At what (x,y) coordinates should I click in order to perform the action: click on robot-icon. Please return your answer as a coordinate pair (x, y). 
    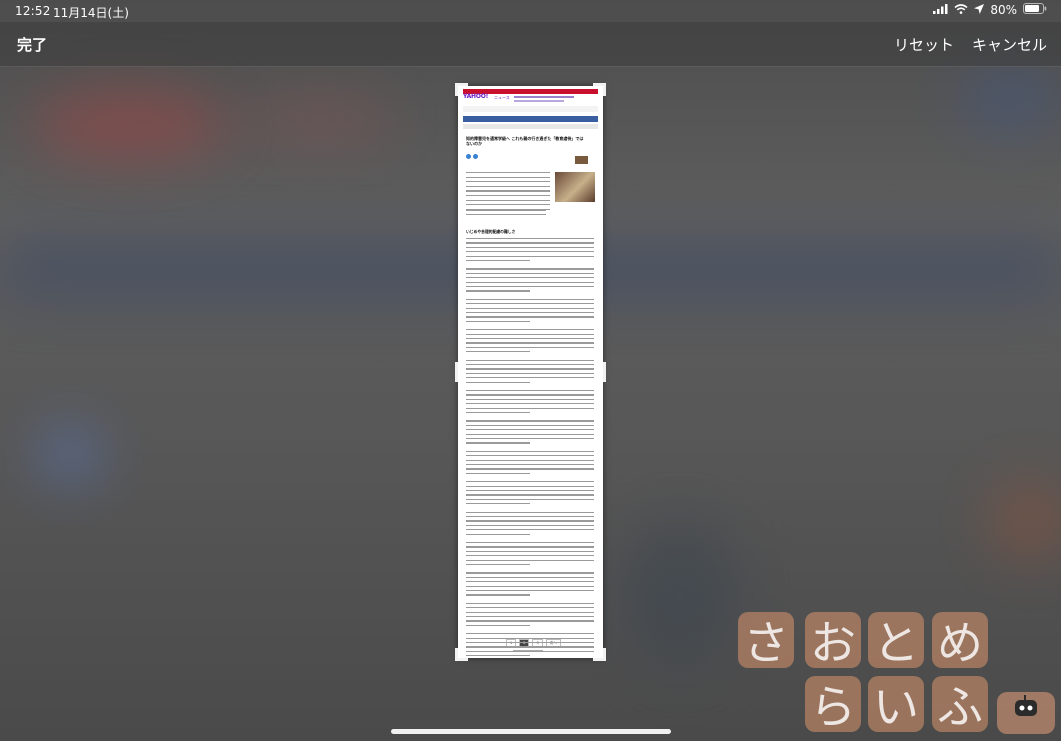
    Looking at the image, I should click on (1026, 713).